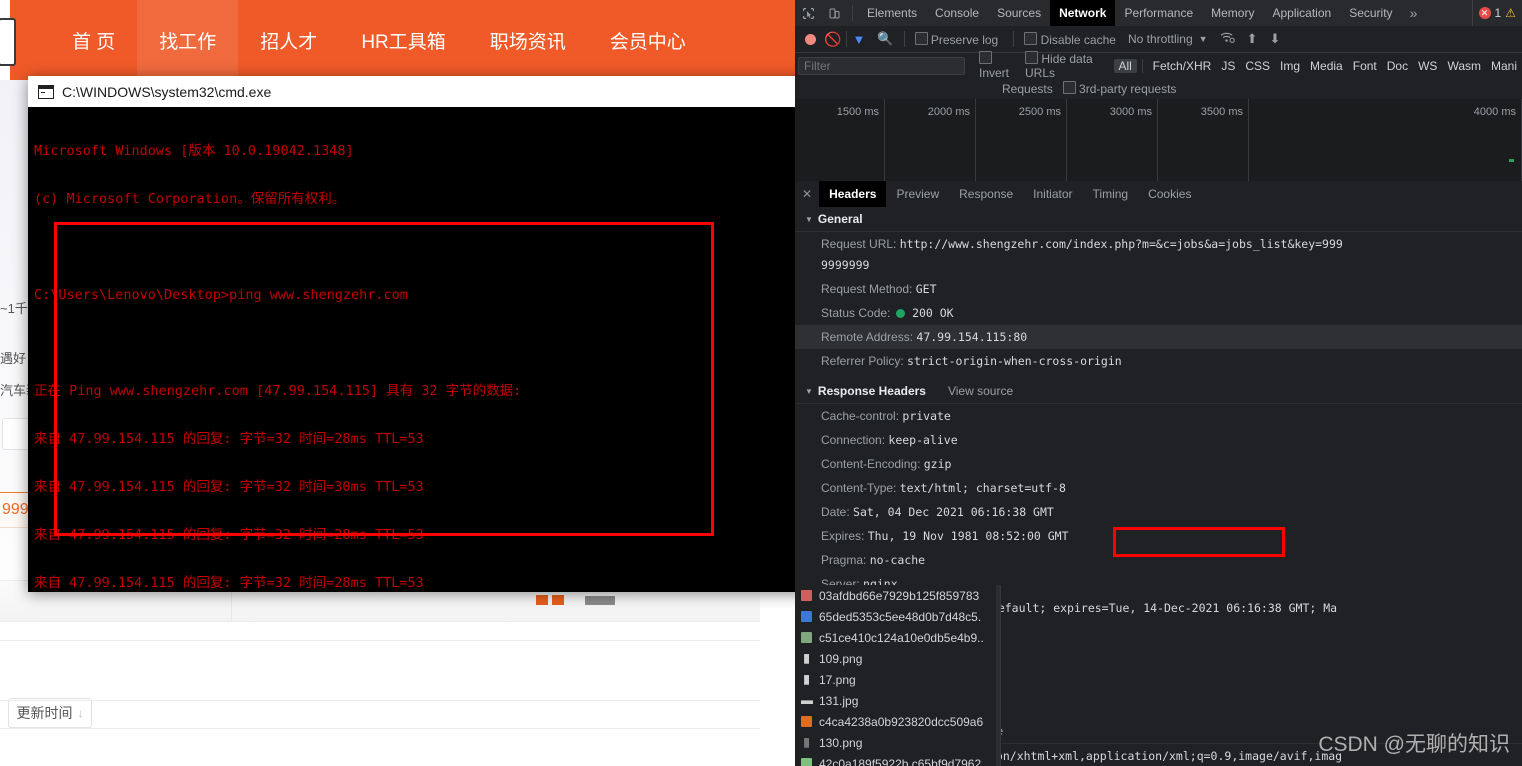  I want to click on nav-item-member-center: 会员中心, so click(648, 40).